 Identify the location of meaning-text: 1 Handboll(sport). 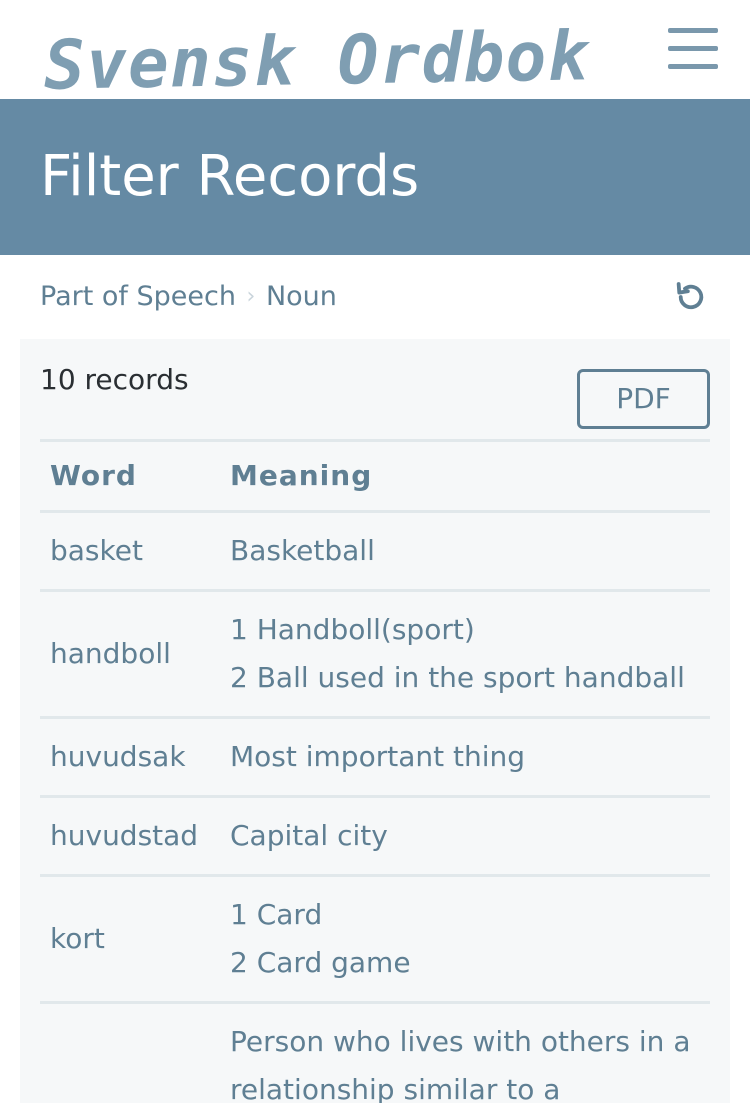
(352, 629).